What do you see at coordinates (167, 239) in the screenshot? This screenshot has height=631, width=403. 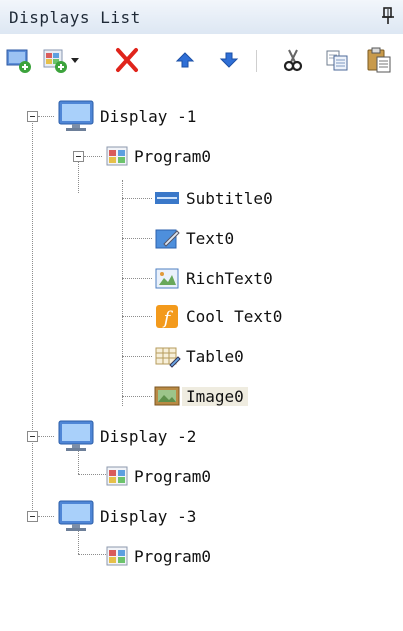 I see `text-icon` at bounding box center [167, 239].